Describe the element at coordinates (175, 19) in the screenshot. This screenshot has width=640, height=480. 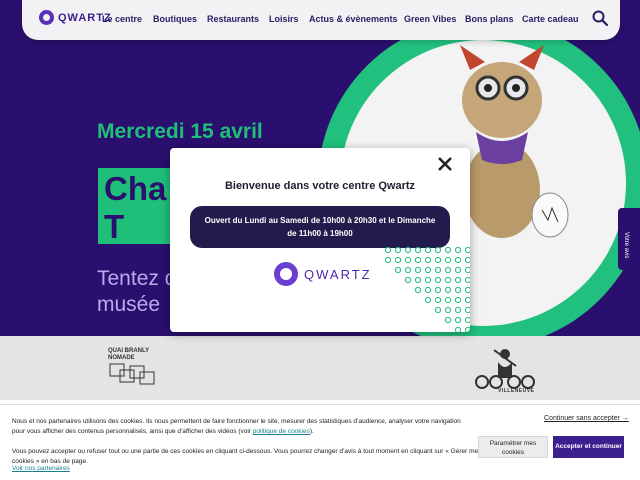
I see `nav-item-boutiques: Boutiques` at that location.